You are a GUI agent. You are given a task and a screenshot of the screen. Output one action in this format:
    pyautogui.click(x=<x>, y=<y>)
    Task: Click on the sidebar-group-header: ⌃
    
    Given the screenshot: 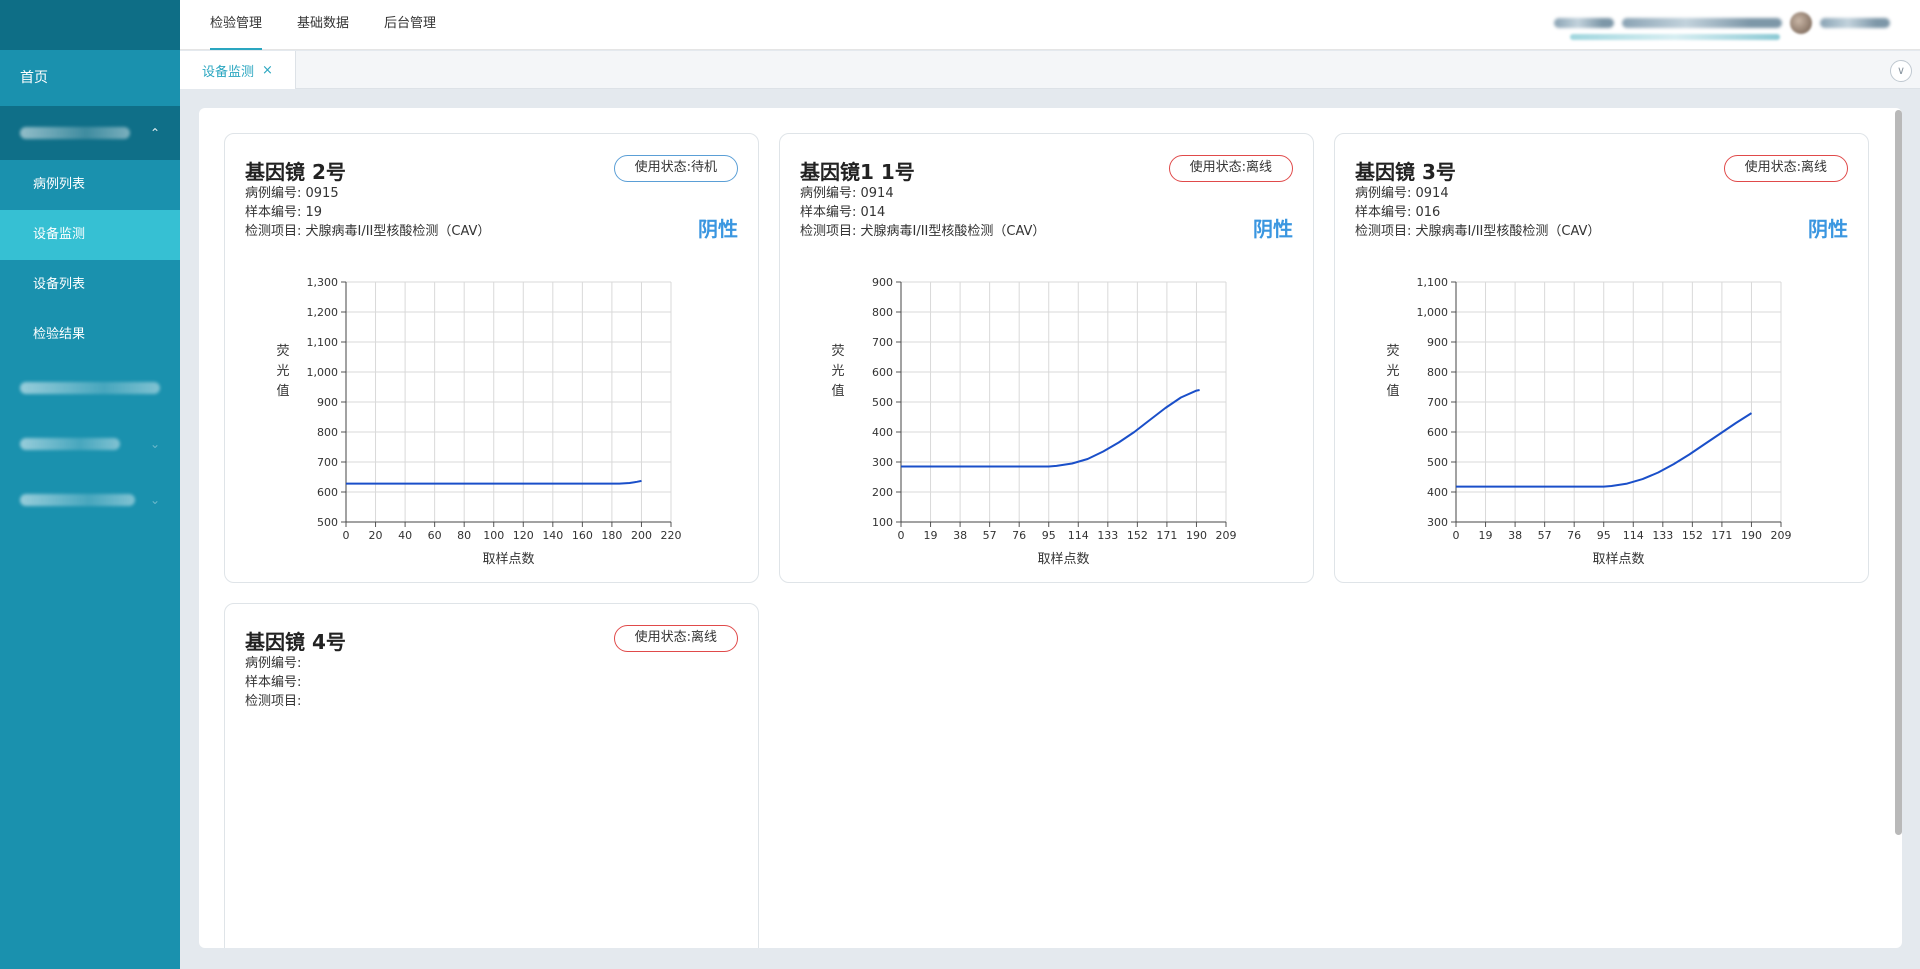 What is the action you would take?
    pyautogui.click(x=90, y=133)
    